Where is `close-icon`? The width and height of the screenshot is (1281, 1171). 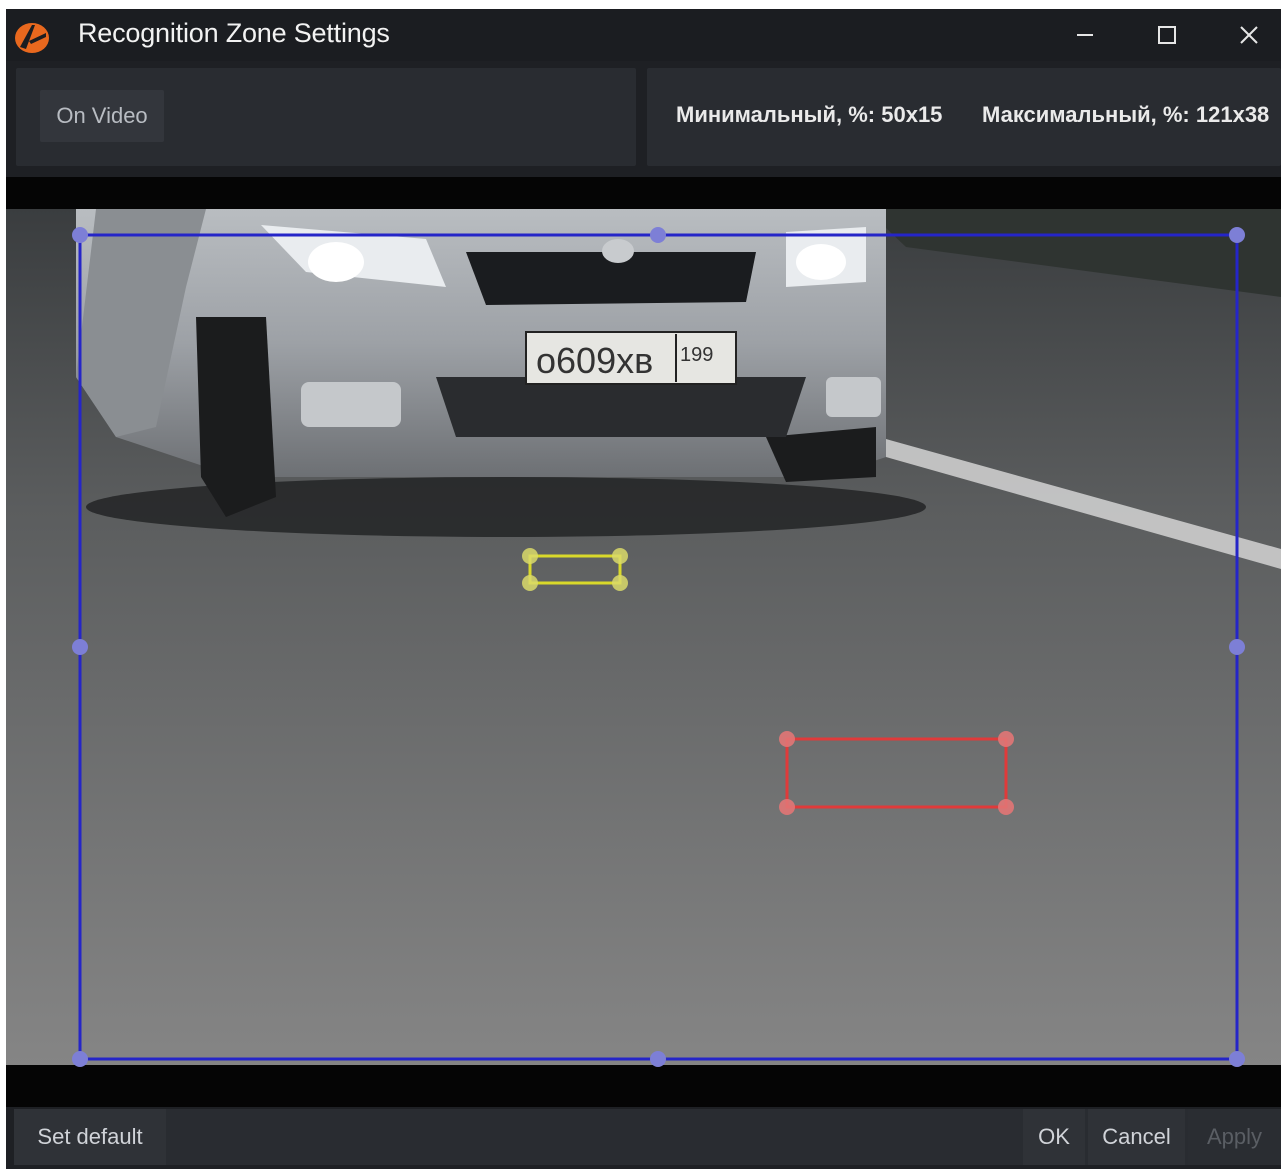 close-icon is located at coordinates (1249, 35).